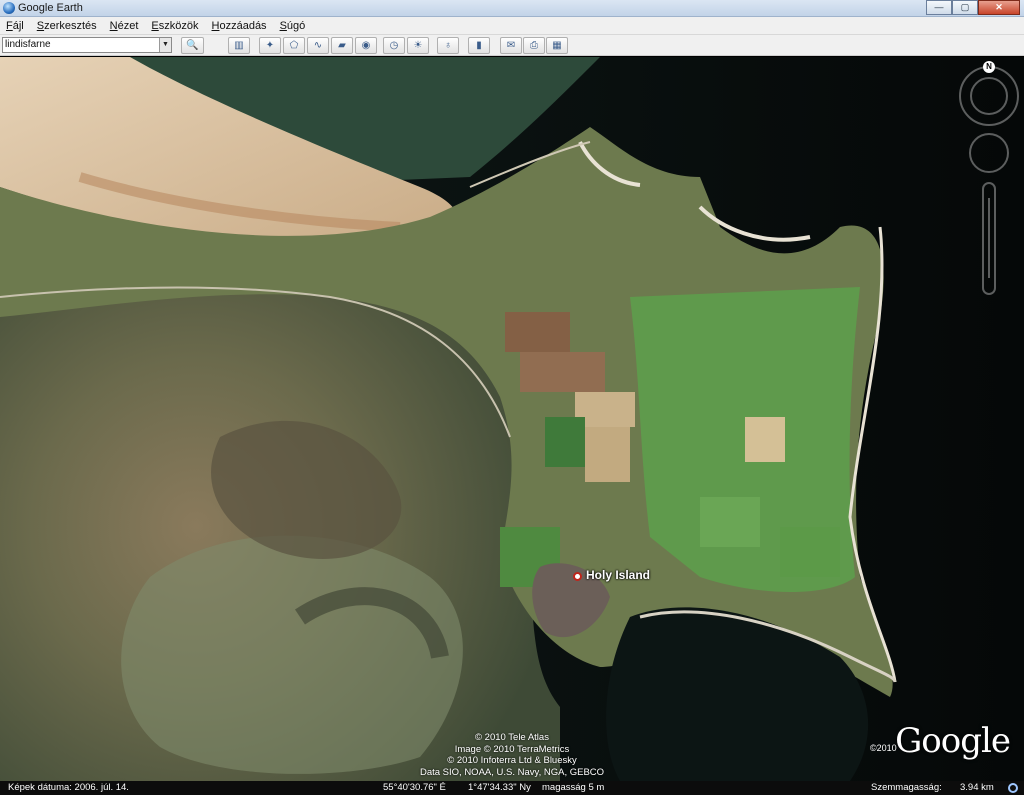 The height and width of the screenshot is (795, 1024). I want to click on window-title: Google Earth, so click(50, 8).